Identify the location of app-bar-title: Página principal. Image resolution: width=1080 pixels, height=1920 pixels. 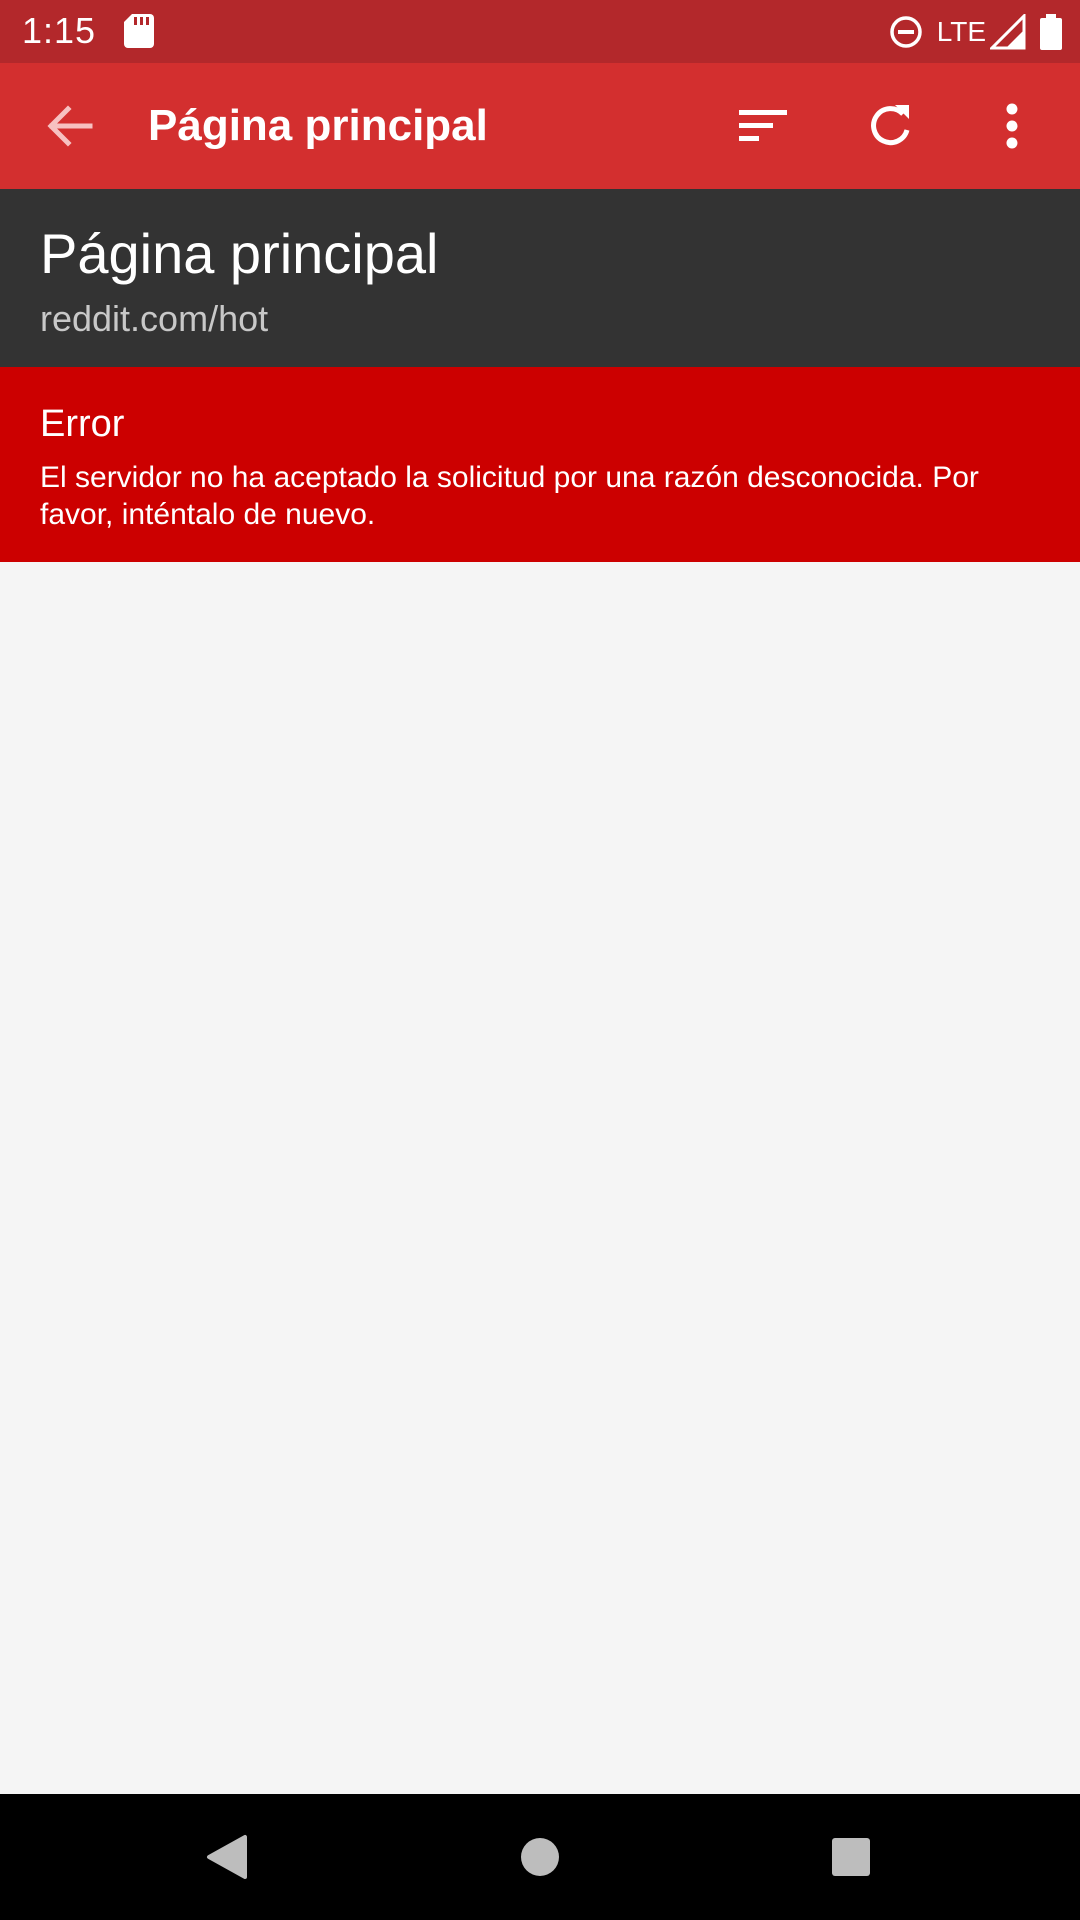
(318, 125).